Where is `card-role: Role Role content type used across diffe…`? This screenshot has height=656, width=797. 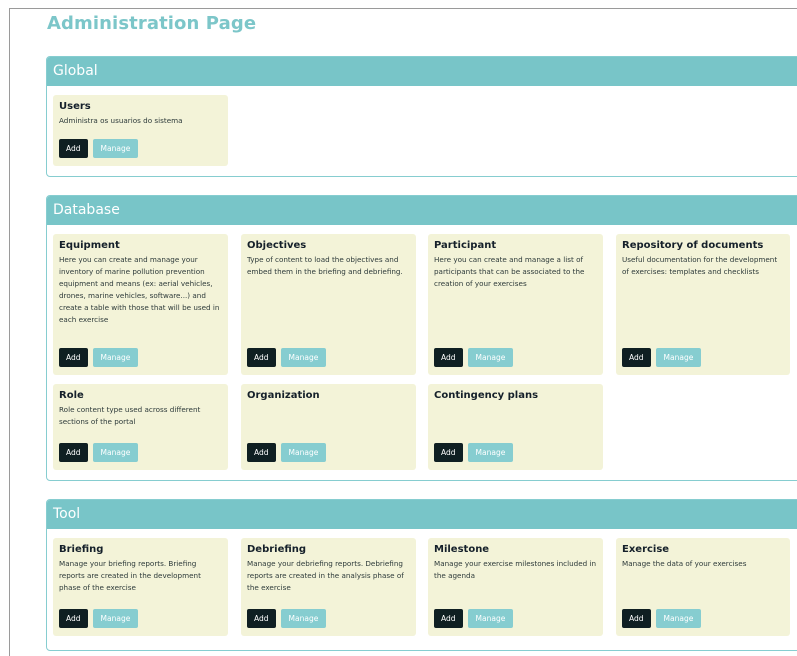
card-role: Role Role content type used across diffe… is located at coordinates (140, 427).